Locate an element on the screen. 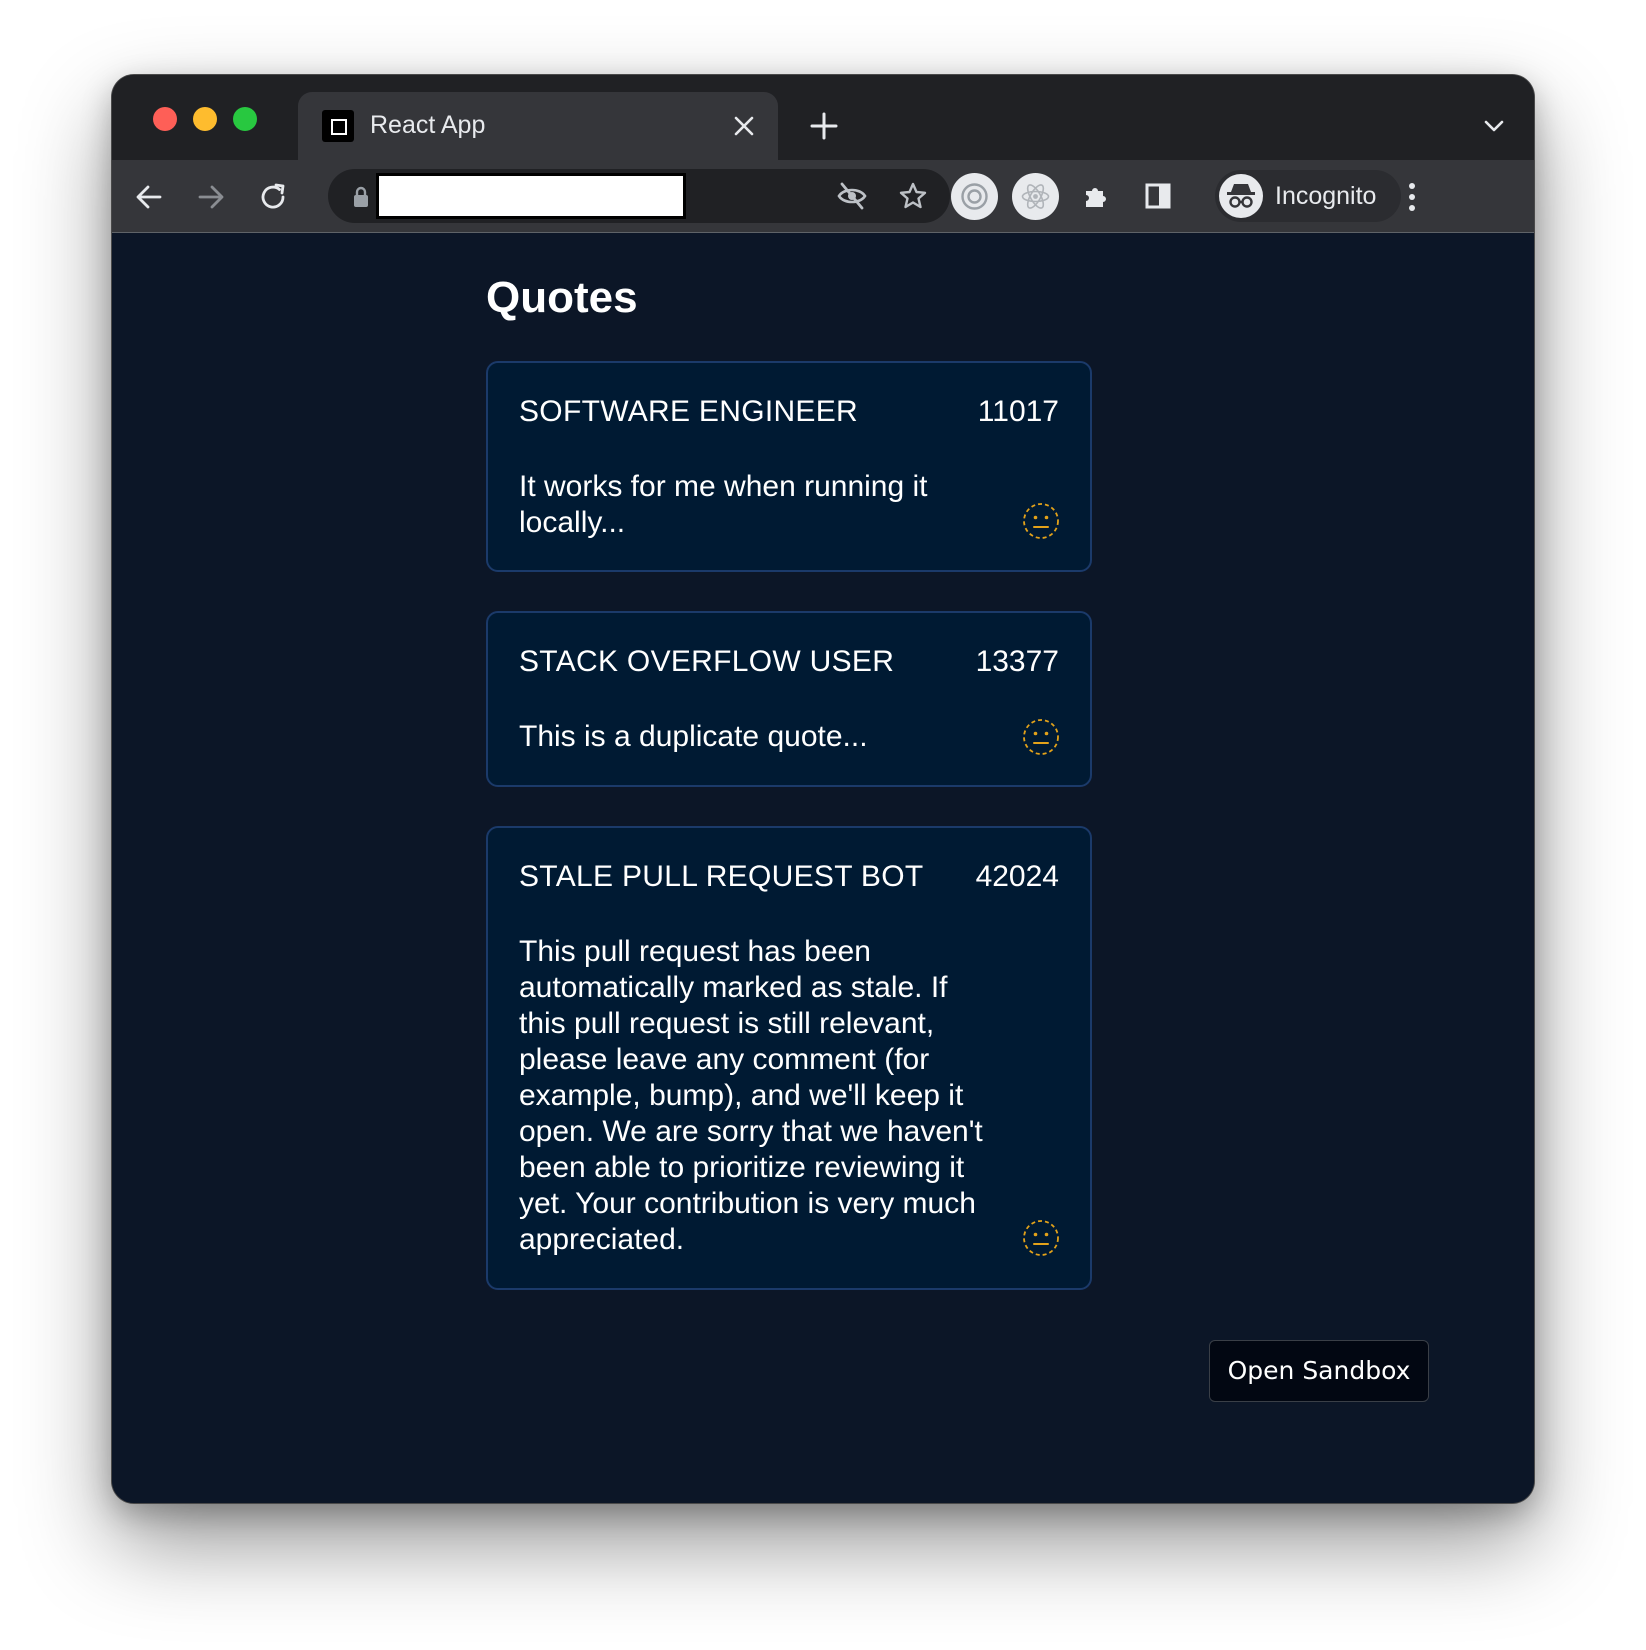 This screenshot has width=1646, height=1650. quote-score: 42024 is located at coordinates (1017, 876).